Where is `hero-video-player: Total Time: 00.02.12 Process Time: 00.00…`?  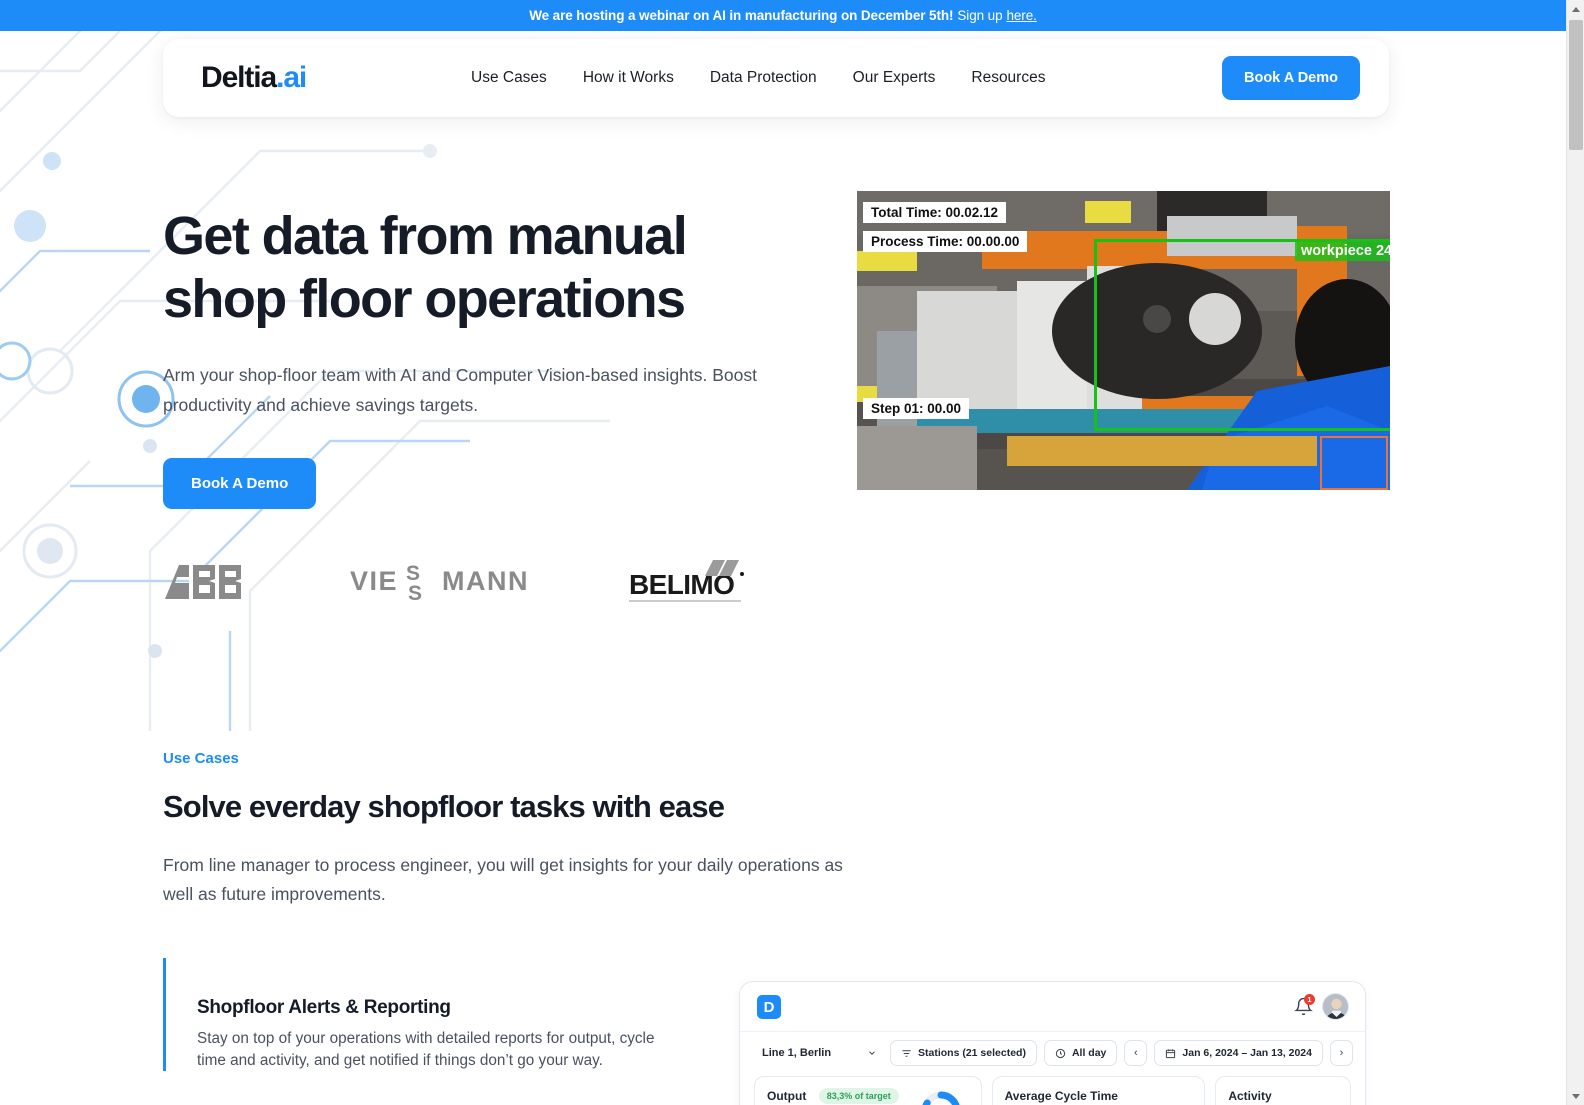
hero-video-player: Total Time: 00.02.12 Process Time: 00.00… is located at coordinates (1123, 340).